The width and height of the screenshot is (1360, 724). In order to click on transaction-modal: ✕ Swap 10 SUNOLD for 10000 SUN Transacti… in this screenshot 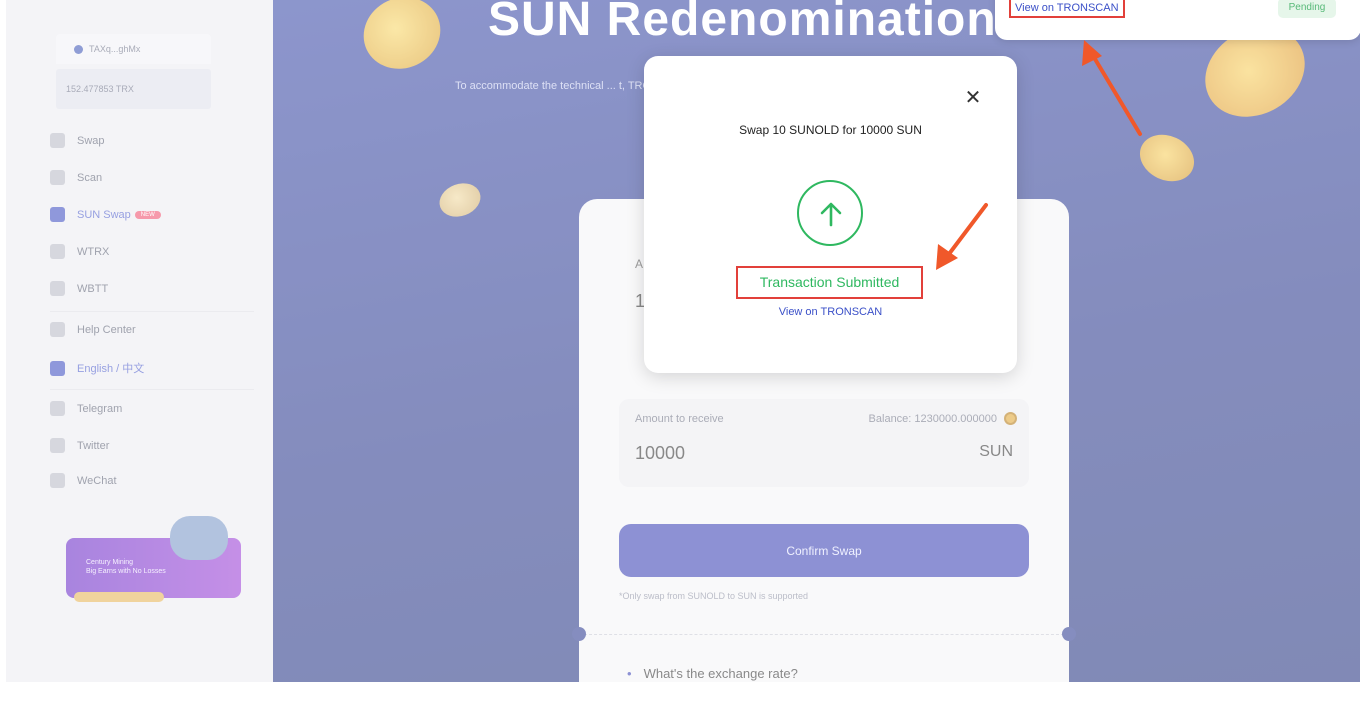, I will do `click(830, 214)`.